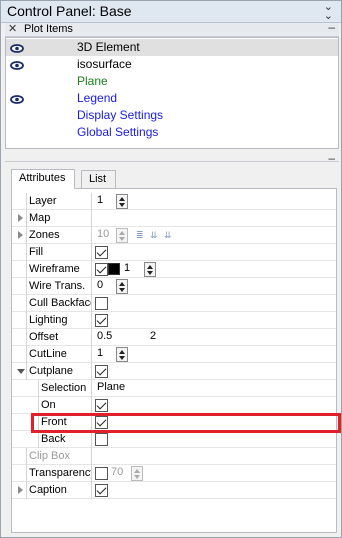 The height and width of the screenshot is (538, 342). What do you see at coordinates (59, 218) in the screenshot?
I see `attr-label: Map` at bounding box center [59, 218].